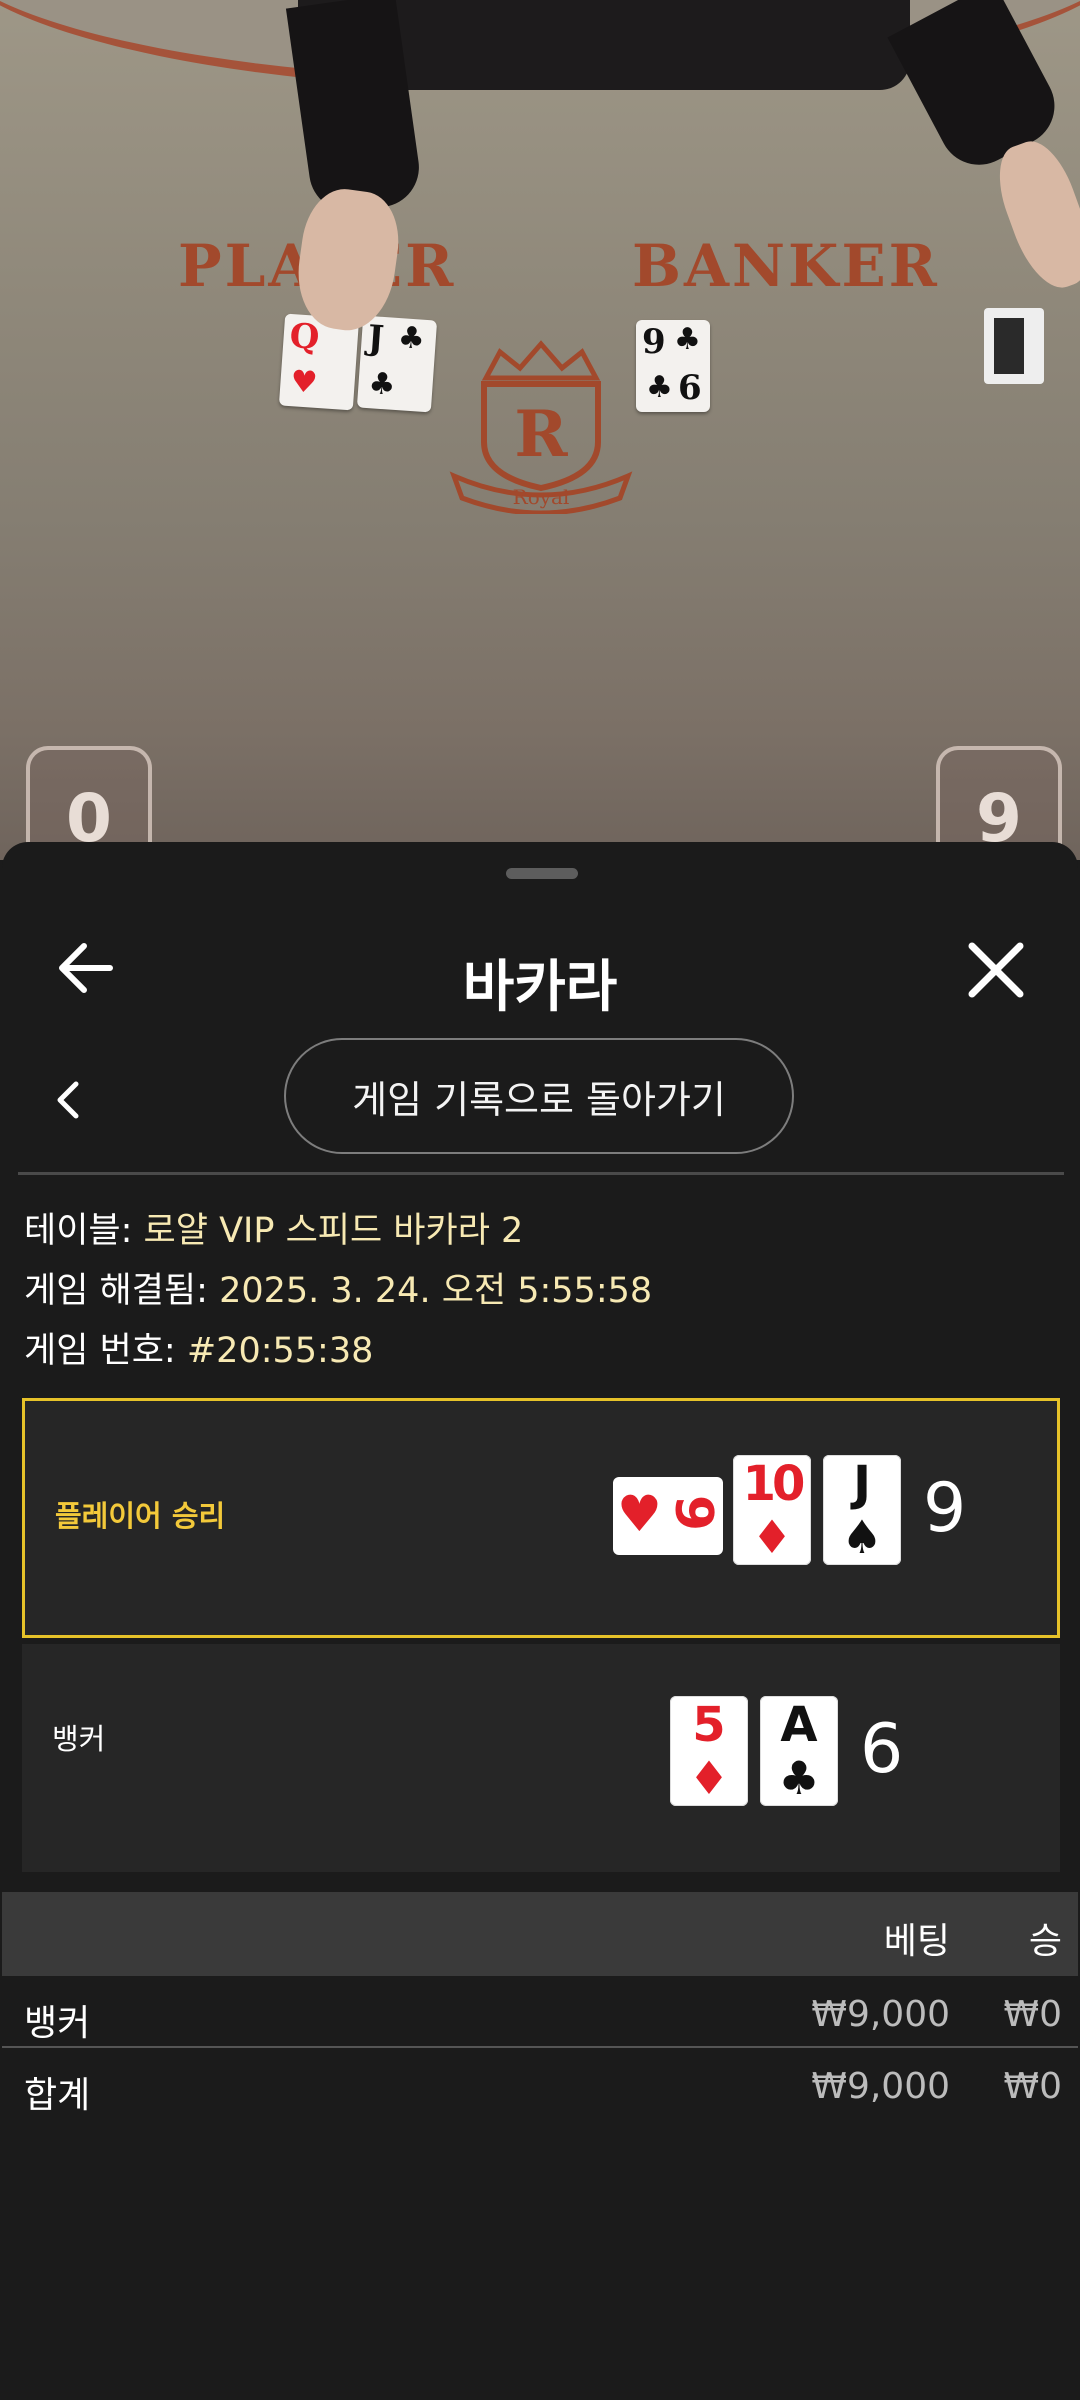 This screenshot has width=1080, height=2400. What do you see at coordinates (786, 266) in the screenshot?
I see `felt-banker-label: BANKER` at bounding box center [786, 266].